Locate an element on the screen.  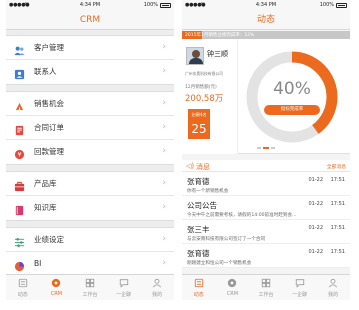
page-indicator is located at coordinates (266, 148).